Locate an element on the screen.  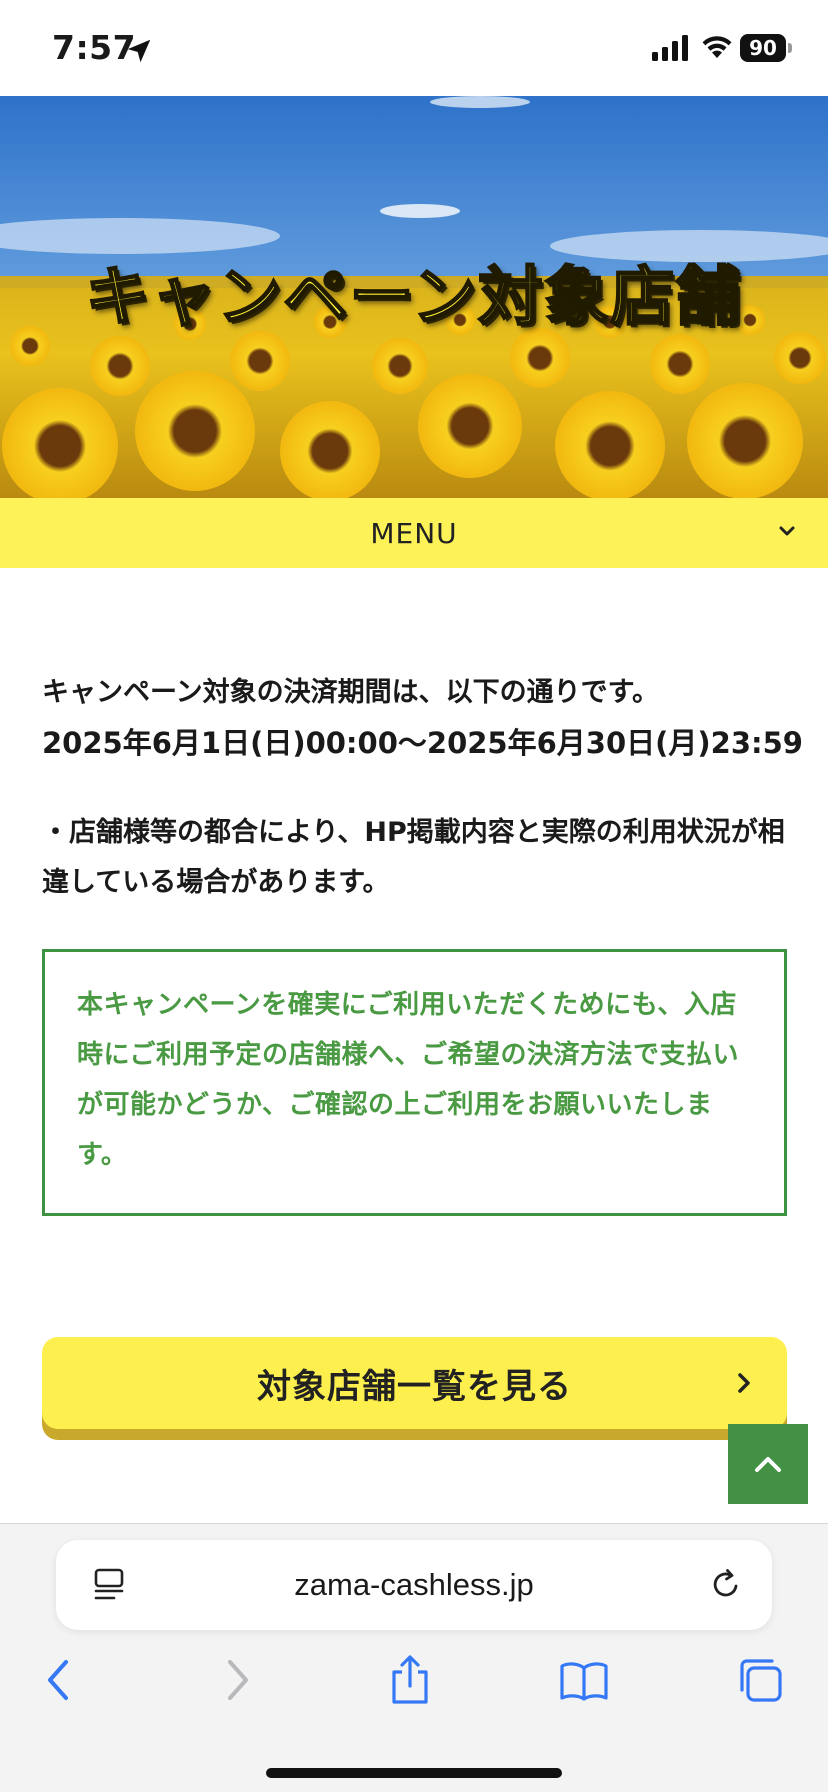
hero-title: キャンペーン対象店舗 is located at coordinates (413, 298).